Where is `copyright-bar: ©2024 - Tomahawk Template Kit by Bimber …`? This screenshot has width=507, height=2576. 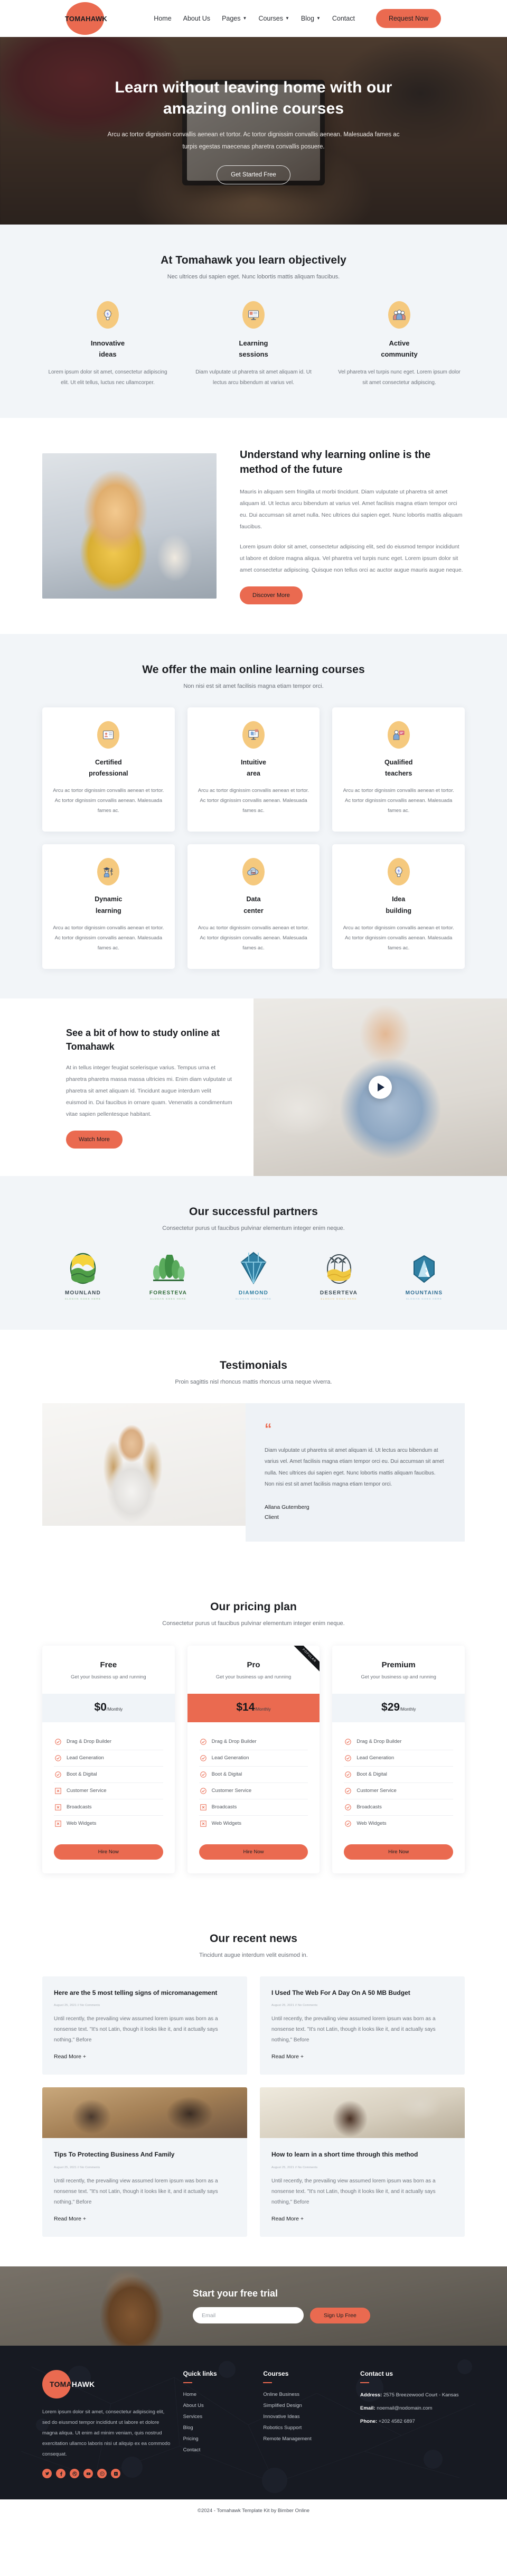 copyright-bar: ©2024 - Tomahawk Template Kit by Bimber … is located at coordinates (253, 2511).